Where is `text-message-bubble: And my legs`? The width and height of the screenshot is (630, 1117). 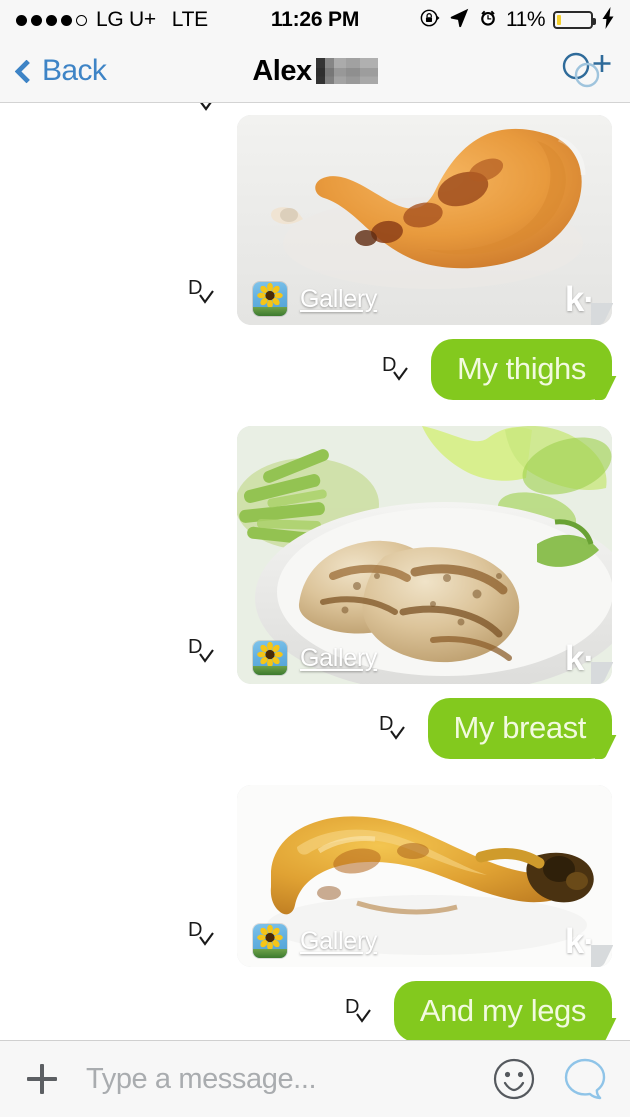 text-message-bubble: And my legs is located at coordinates (502, 1010).